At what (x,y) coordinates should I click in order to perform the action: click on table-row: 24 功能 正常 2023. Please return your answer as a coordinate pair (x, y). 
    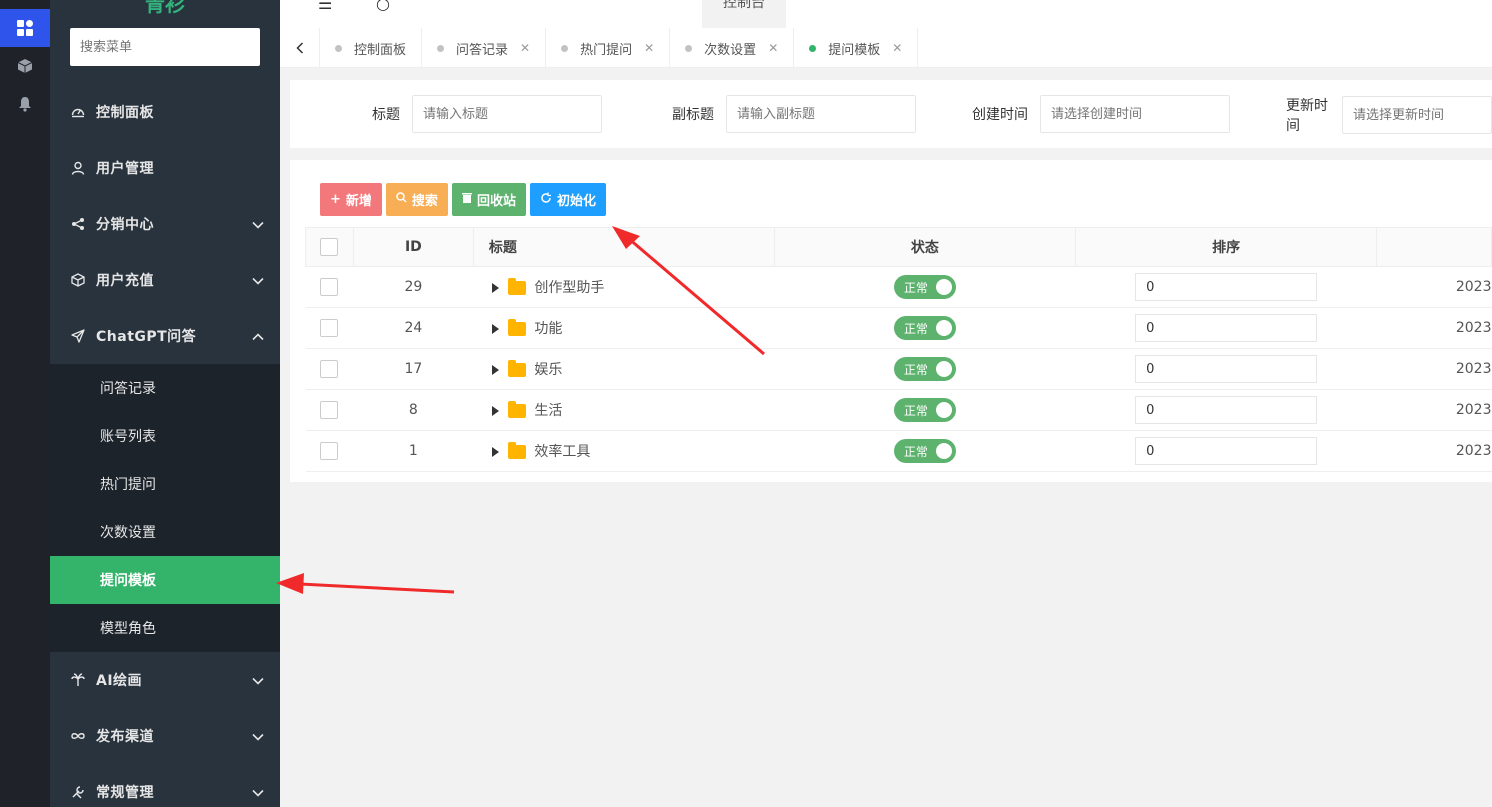
    Looking at the image, I should click on (898, 328).